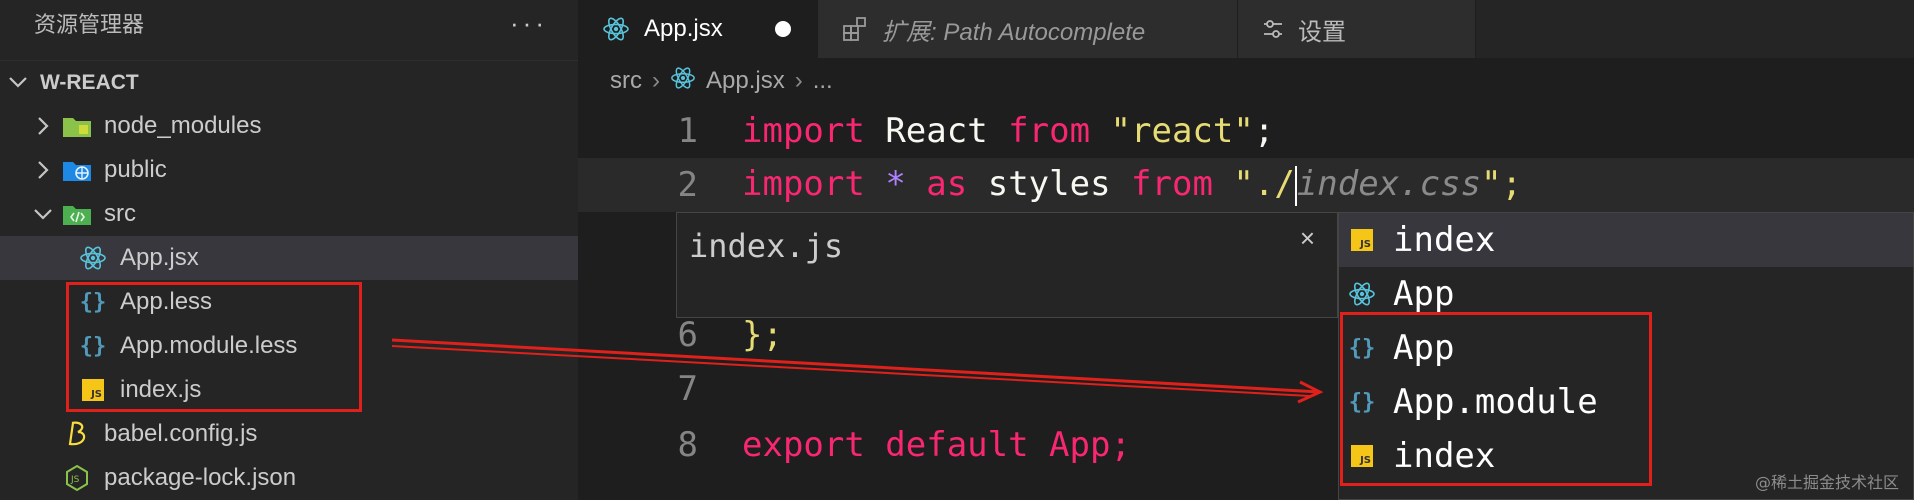 The image size is (1914, 500). What do you see at coordinates (161, 389) in the screenshot?
I see `tree-item-label: index.js` at bounding box center [161, 389].